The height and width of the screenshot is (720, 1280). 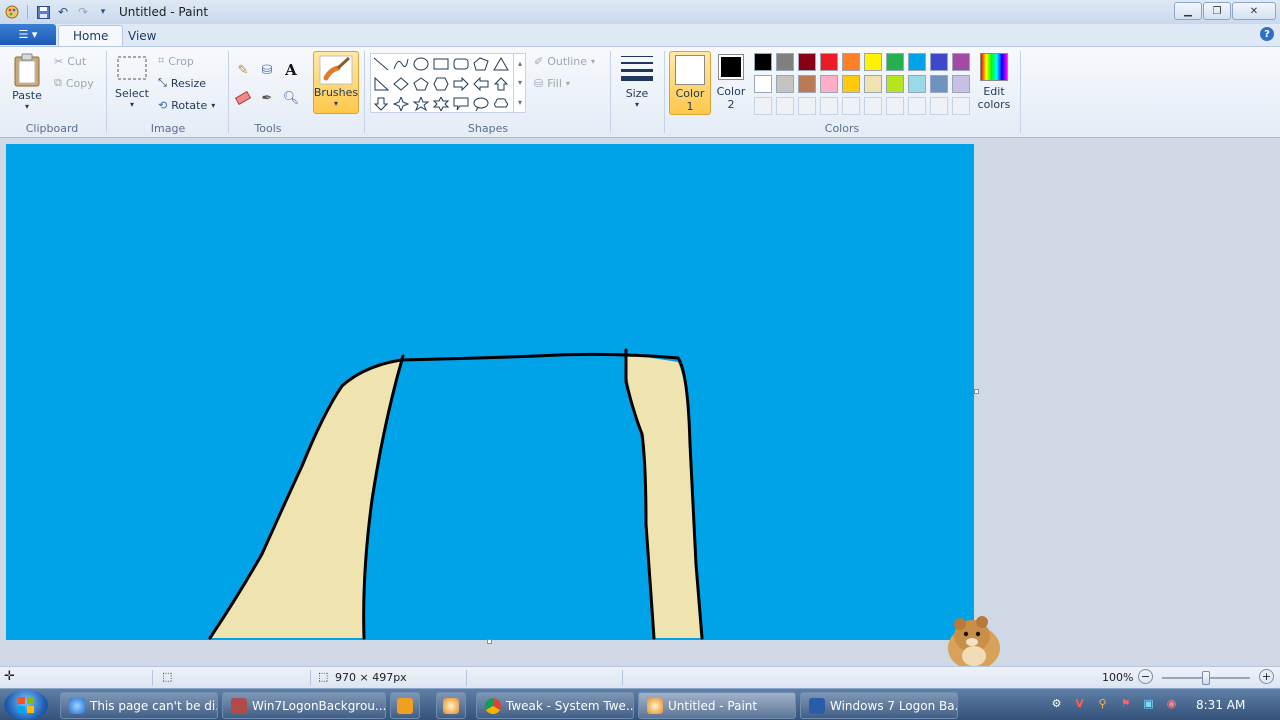 I want to click on tab-view: View, so click(x=142, y=35).